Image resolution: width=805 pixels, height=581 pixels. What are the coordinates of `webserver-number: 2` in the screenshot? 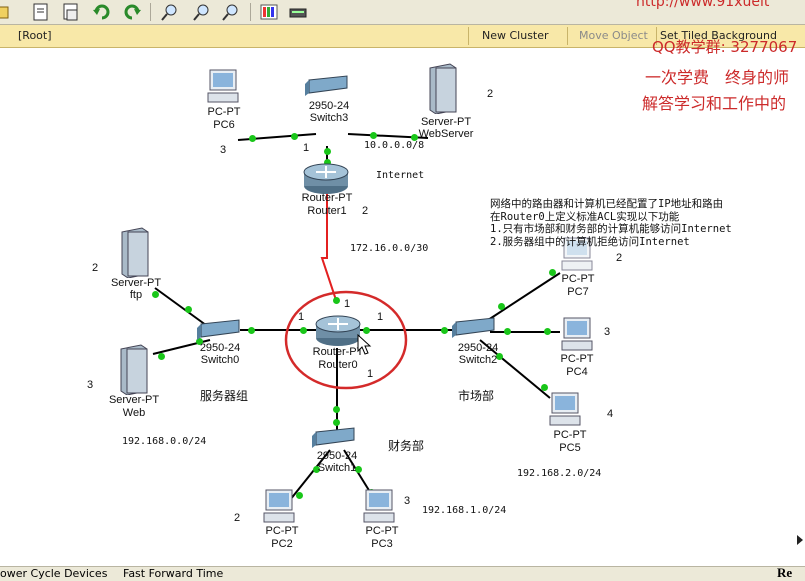 It's located at (490, 94).